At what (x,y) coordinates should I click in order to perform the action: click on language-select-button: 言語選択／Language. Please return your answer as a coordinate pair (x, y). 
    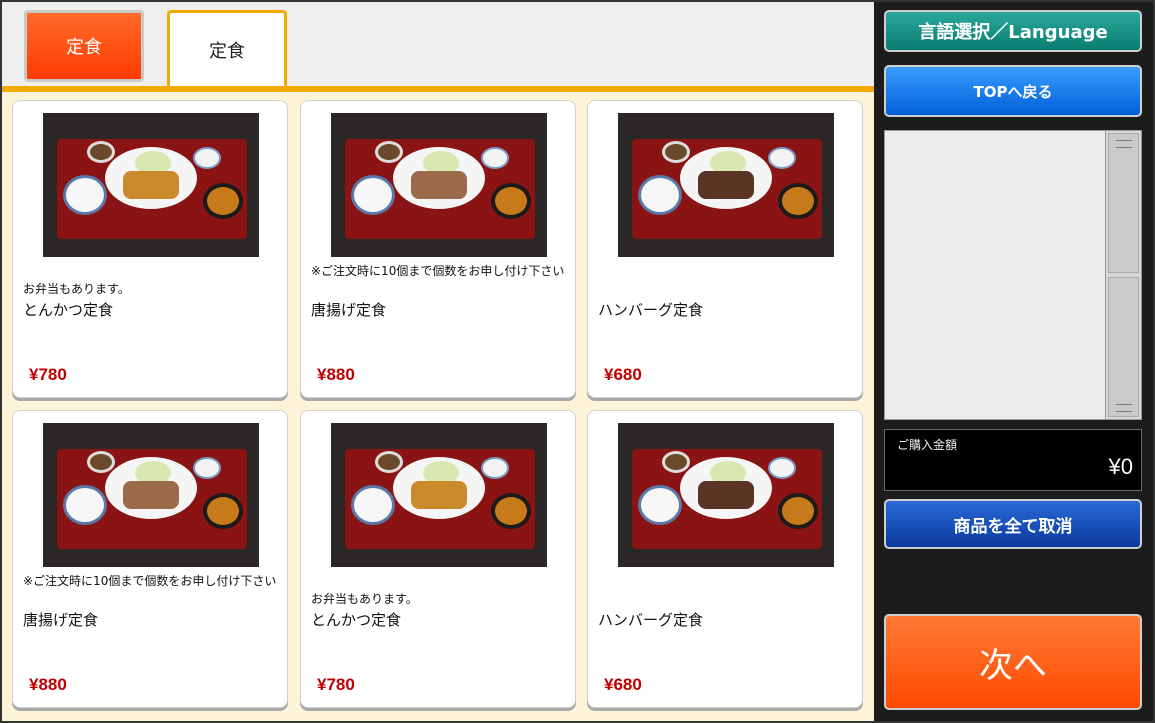
    Looking at the image, I should click on (1013, 31).